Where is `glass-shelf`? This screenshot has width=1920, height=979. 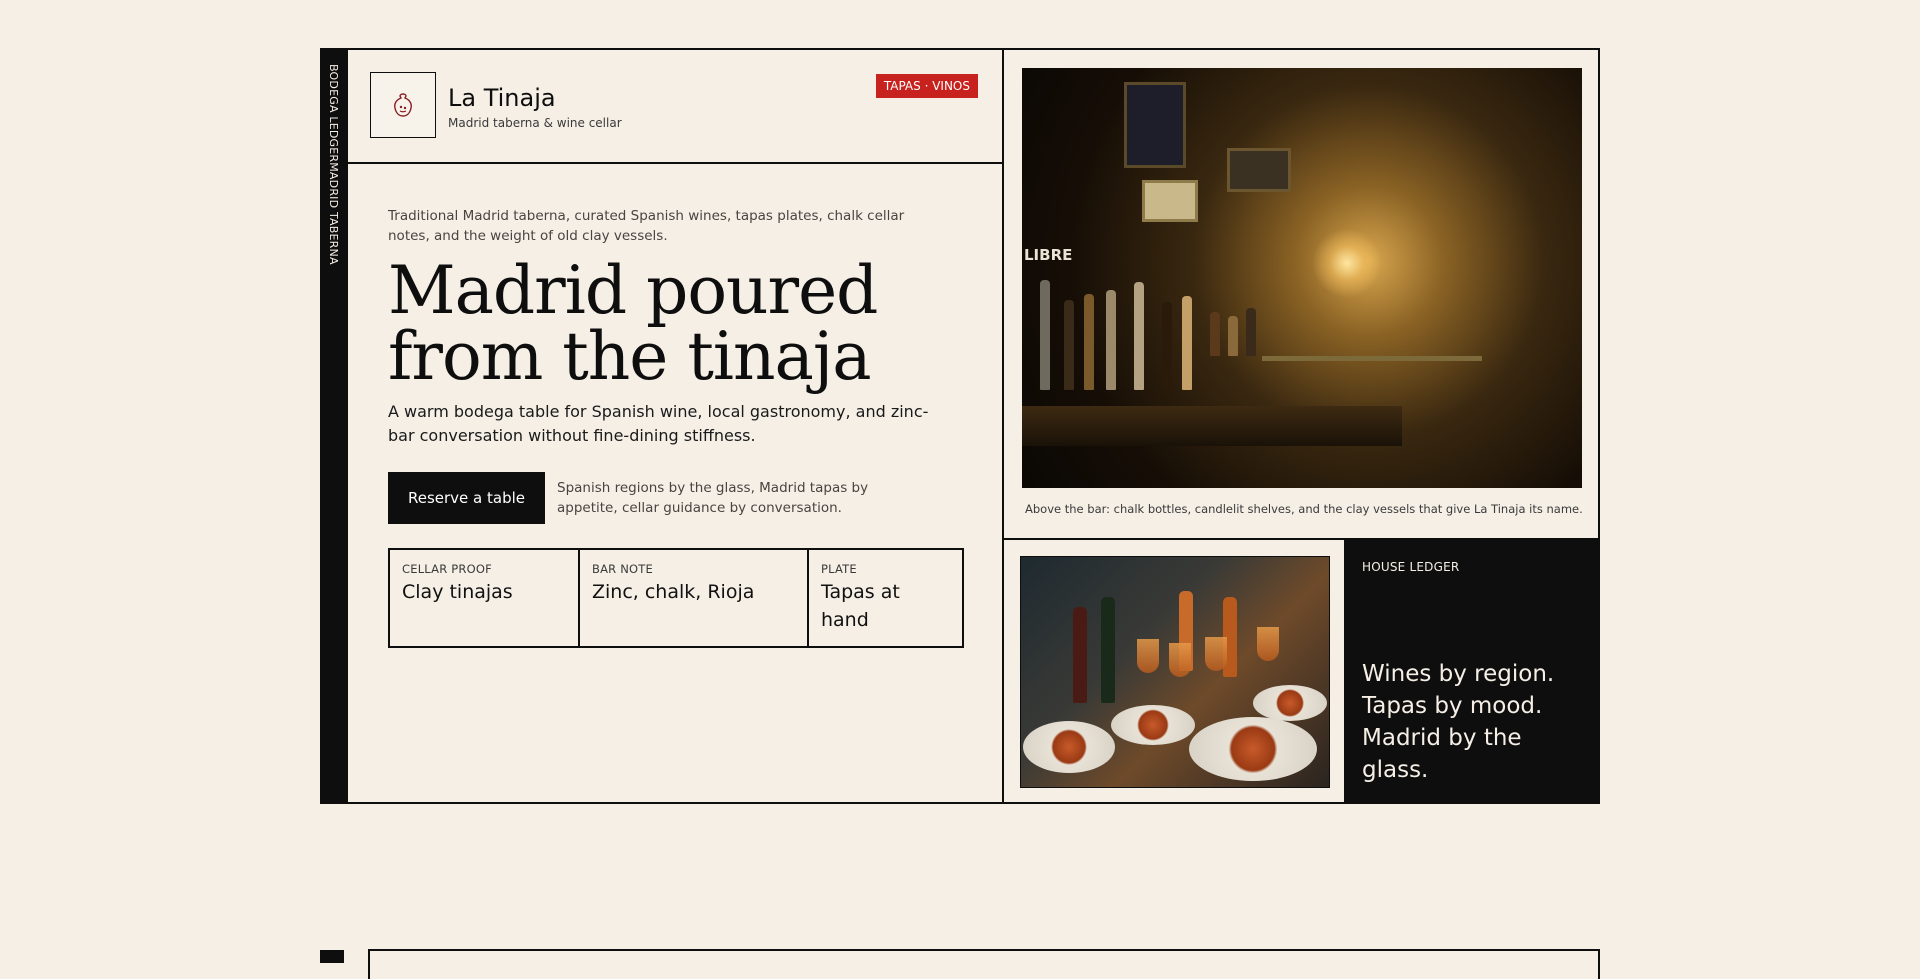 glass-shelf is located at coordinates (1372, 358).